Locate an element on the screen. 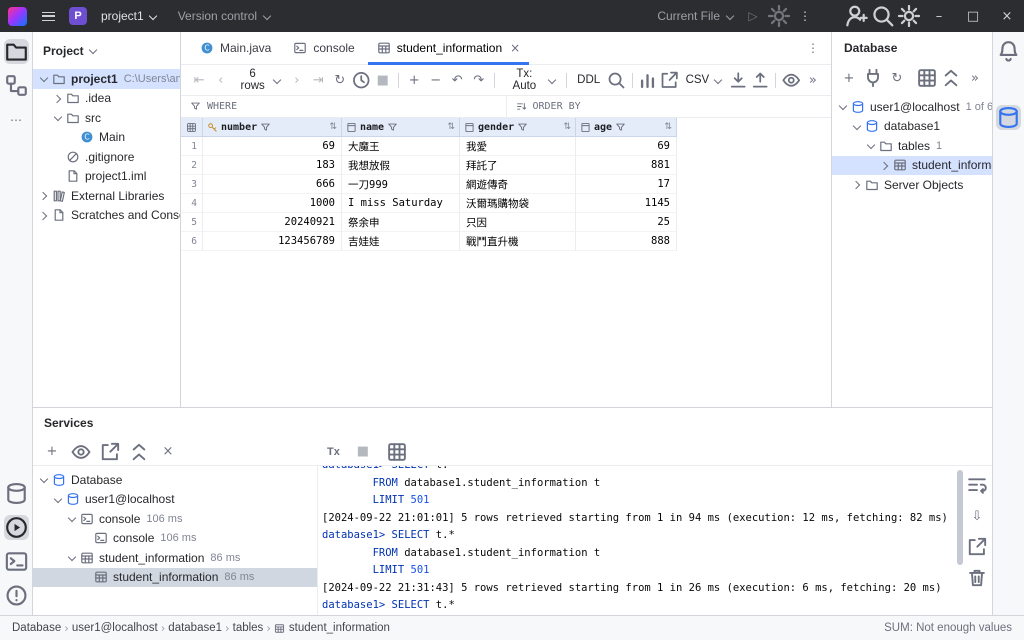  stop-console-button: ■ is located at coordinates (363, 452).